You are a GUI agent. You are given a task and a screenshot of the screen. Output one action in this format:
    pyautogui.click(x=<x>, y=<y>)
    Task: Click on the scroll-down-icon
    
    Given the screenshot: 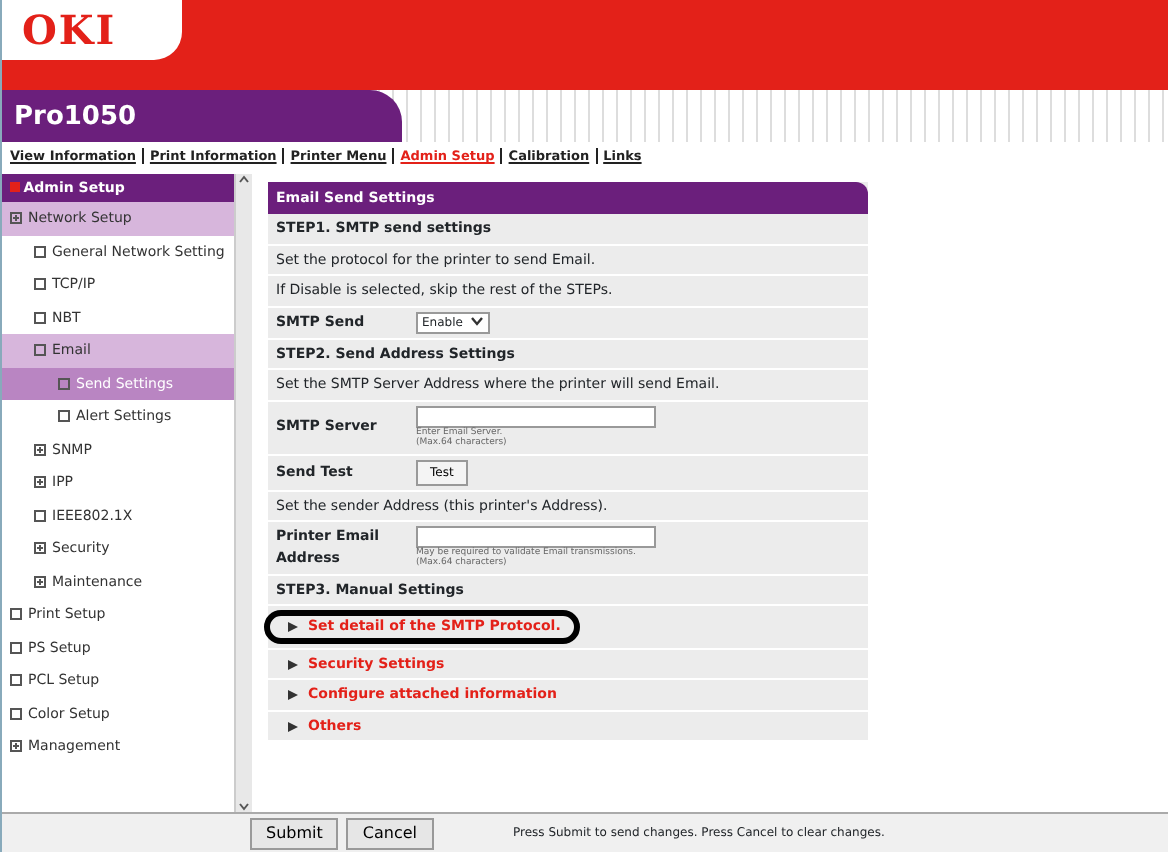 What is the action you would take?
    pyautogui.click(x=244, y=807)
    